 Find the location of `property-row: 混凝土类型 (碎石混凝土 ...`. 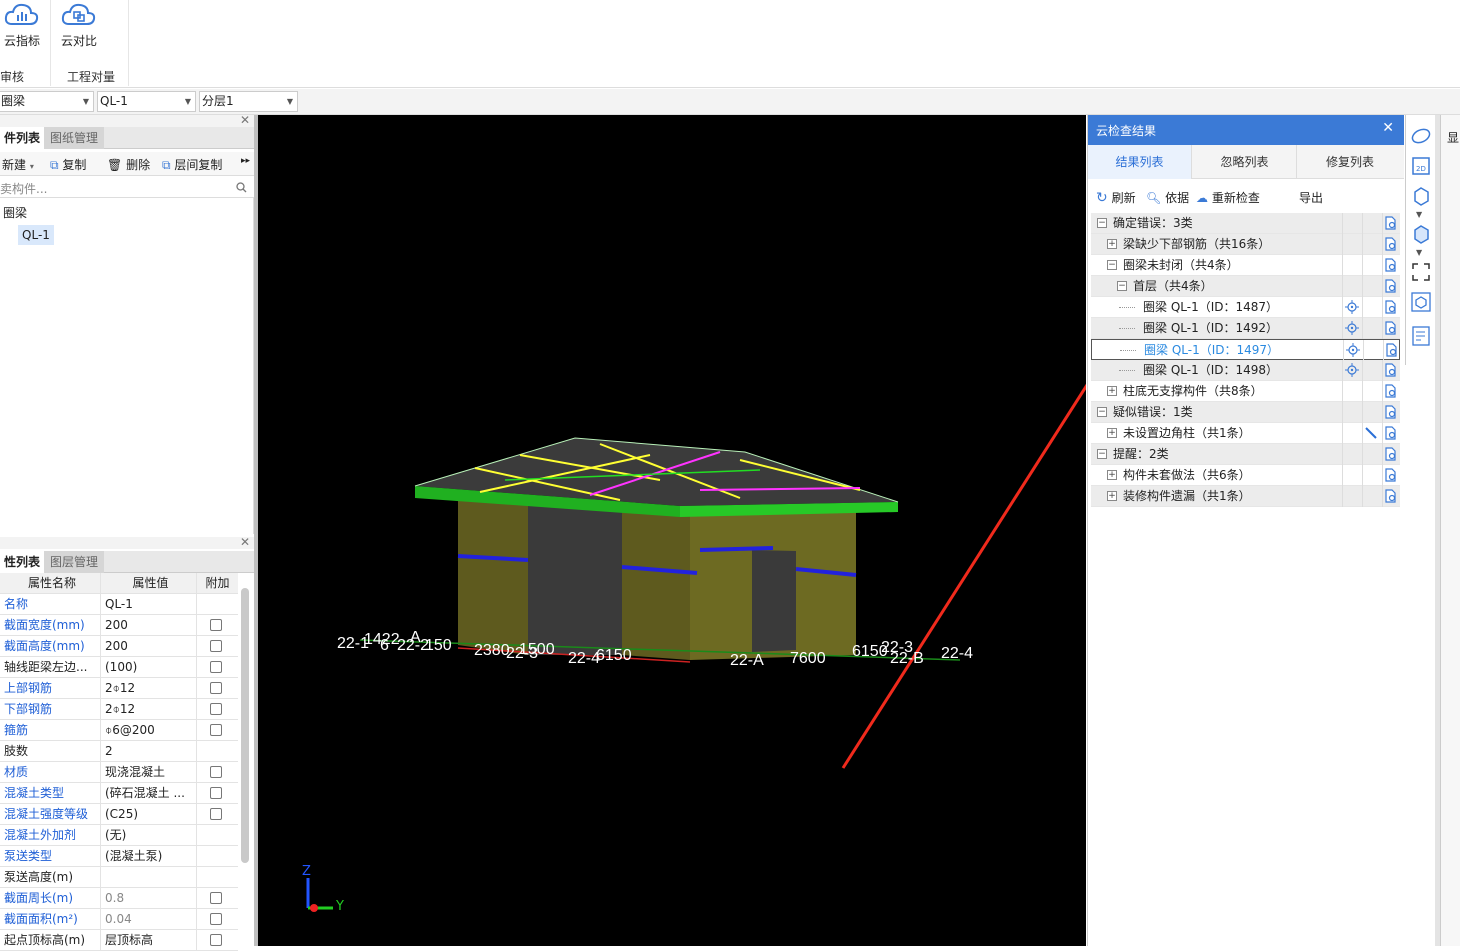

property-row: 混凝土类型 (碎石混凝土 ... is located at coordinates (119, 793).